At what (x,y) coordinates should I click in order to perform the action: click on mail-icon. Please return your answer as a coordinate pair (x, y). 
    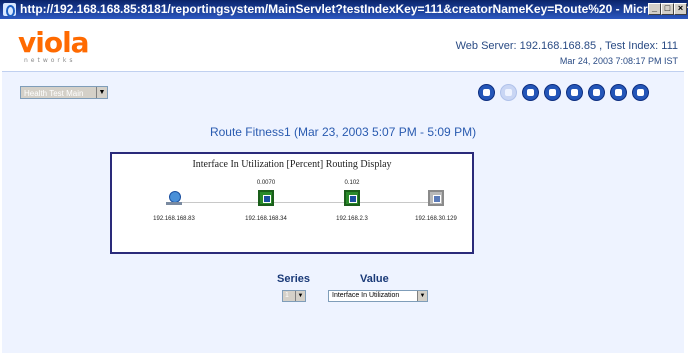
    Looking at the image, I should click on (596, 92).